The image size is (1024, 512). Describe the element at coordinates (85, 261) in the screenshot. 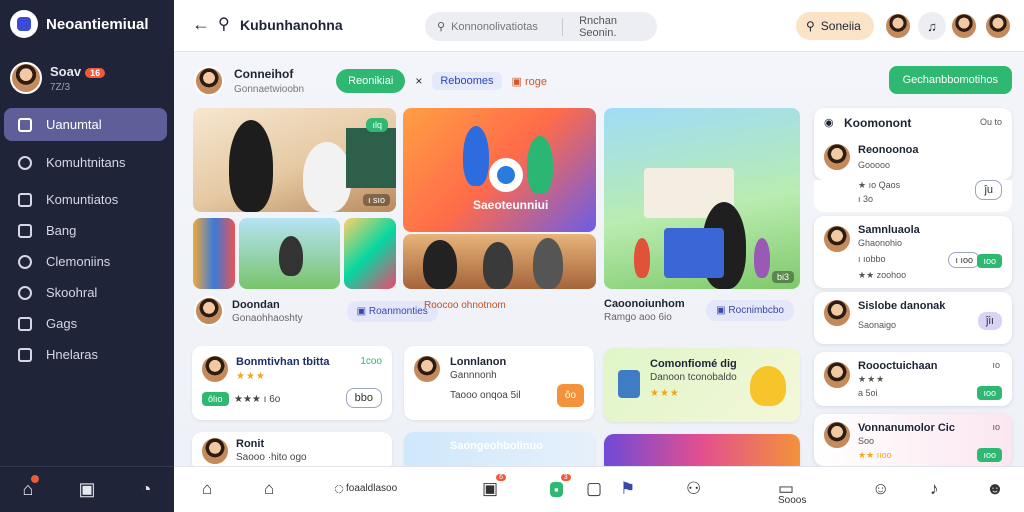

I see `sidebar-item-5: Clemoniins` at that location.